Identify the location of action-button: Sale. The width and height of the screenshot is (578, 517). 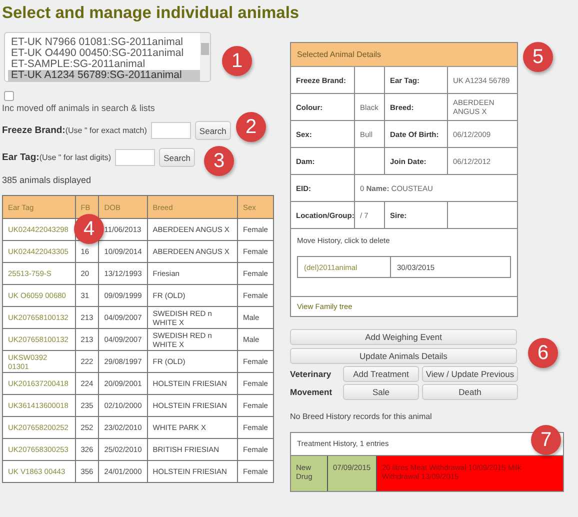
(381, 392).